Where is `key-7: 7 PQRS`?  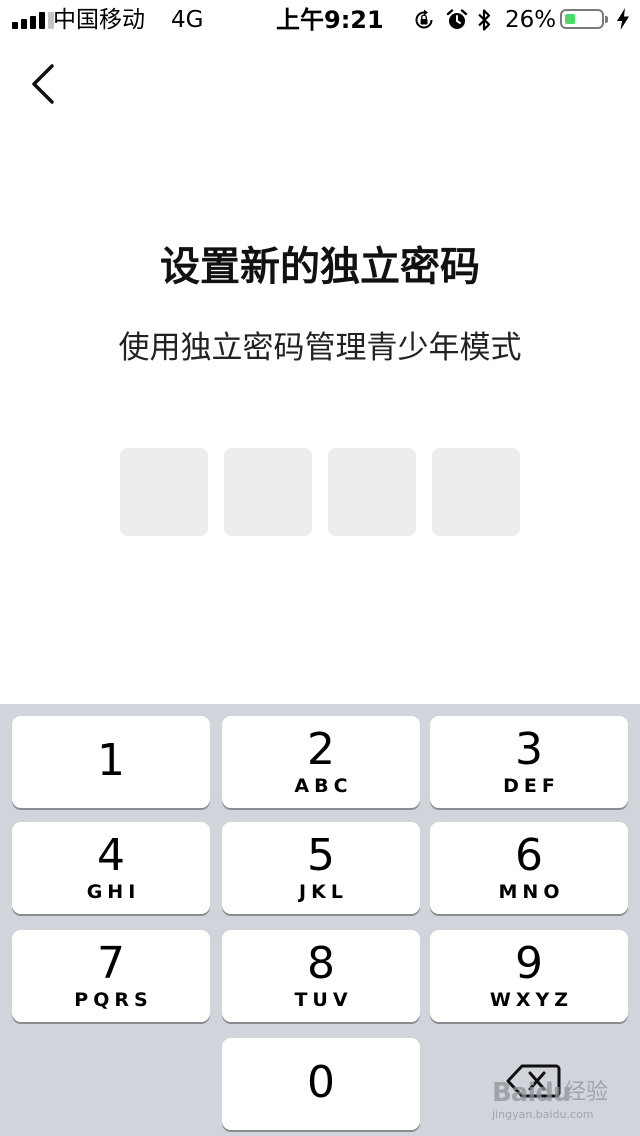 key-7: 7 PQRS is located at coordinates (111, 976).